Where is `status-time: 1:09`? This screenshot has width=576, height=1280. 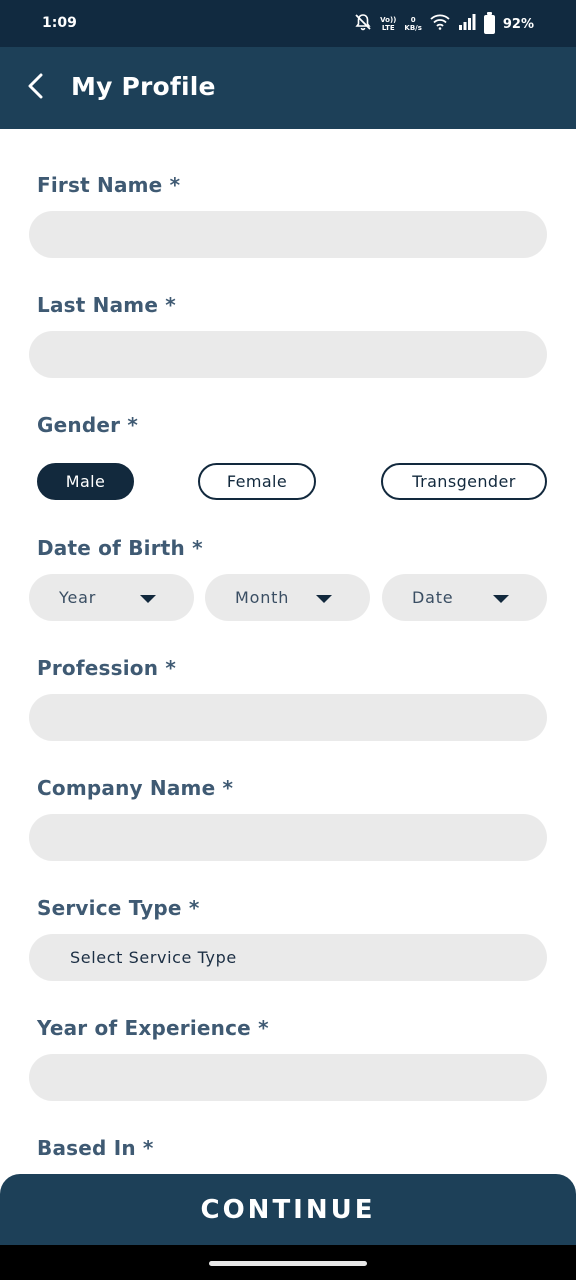
status-time: 1:09 is located at coordinates (59, 23).